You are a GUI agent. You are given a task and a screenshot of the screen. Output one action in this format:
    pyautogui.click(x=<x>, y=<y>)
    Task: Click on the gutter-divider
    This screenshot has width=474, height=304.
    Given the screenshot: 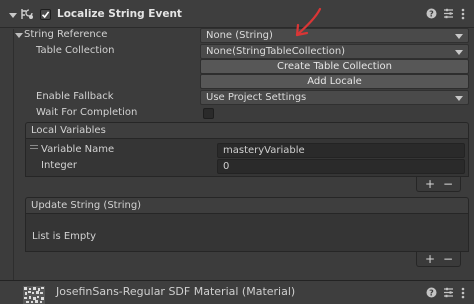 What is the action you would take?
    pyautogui.click(x=13, y=166)
    